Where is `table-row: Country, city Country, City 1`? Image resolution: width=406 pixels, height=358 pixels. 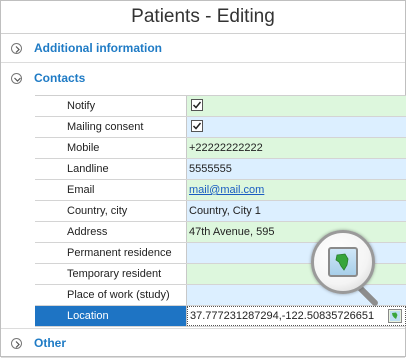 table-row: Country, city Country, City 1 is located at coordinates (220, 211).